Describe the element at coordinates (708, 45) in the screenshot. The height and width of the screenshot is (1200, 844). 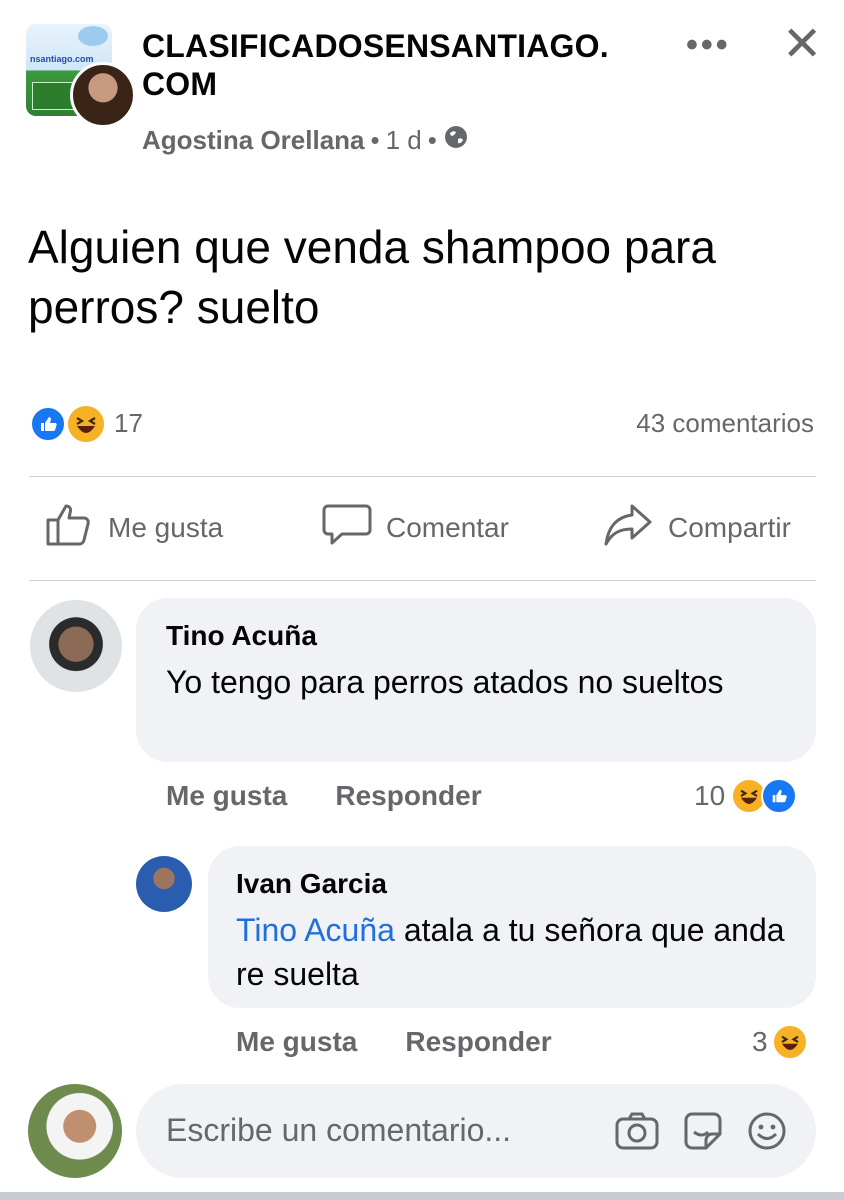
I see `more-options-icon: •••` at that location.